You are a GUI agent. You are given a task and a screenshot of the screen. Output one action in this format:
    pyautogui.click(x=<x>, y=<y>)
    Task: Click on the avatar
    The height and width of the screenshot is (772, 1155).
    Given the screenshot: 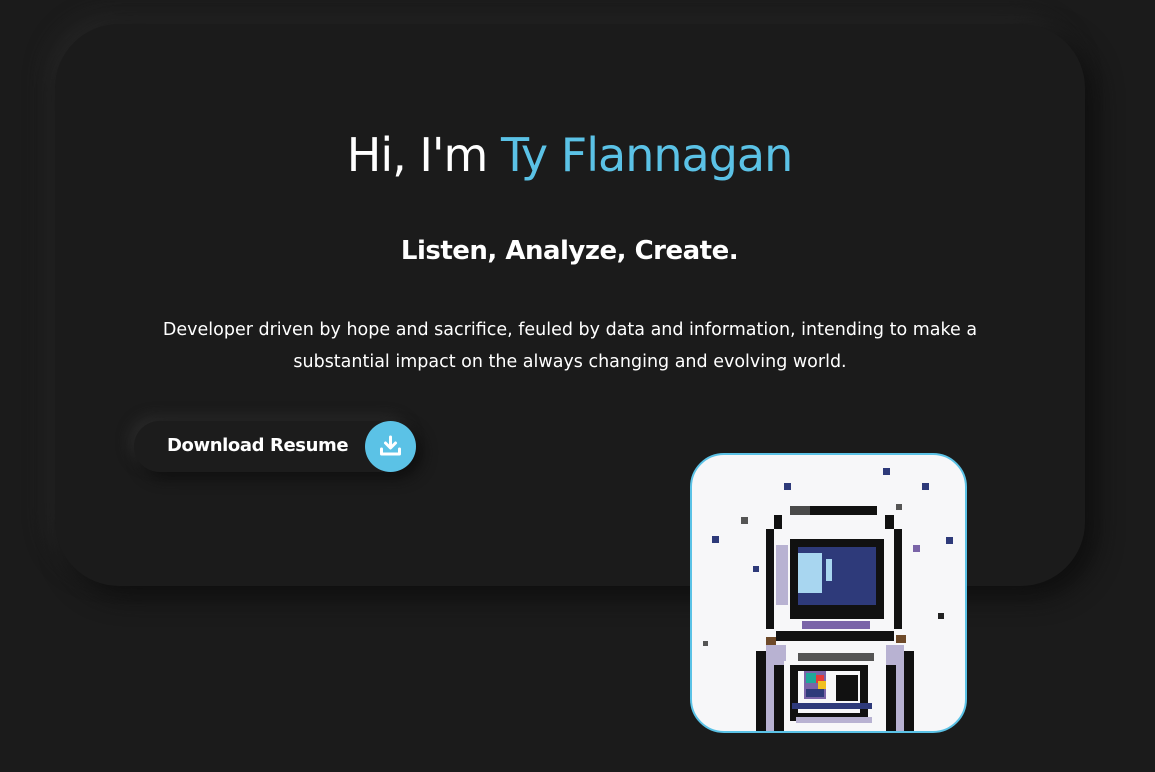 What is the action you would take?
    pyautogui.click(x=828, y=593)
    